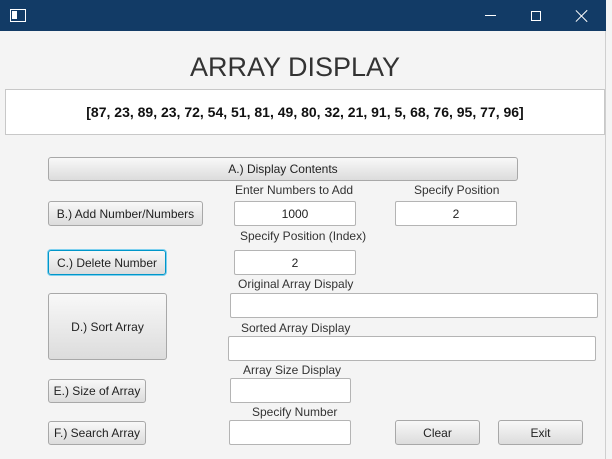 Image resolution: width=612 pixels, height=459 pixels. I want to click on app-window-icon, so click(18, 15).